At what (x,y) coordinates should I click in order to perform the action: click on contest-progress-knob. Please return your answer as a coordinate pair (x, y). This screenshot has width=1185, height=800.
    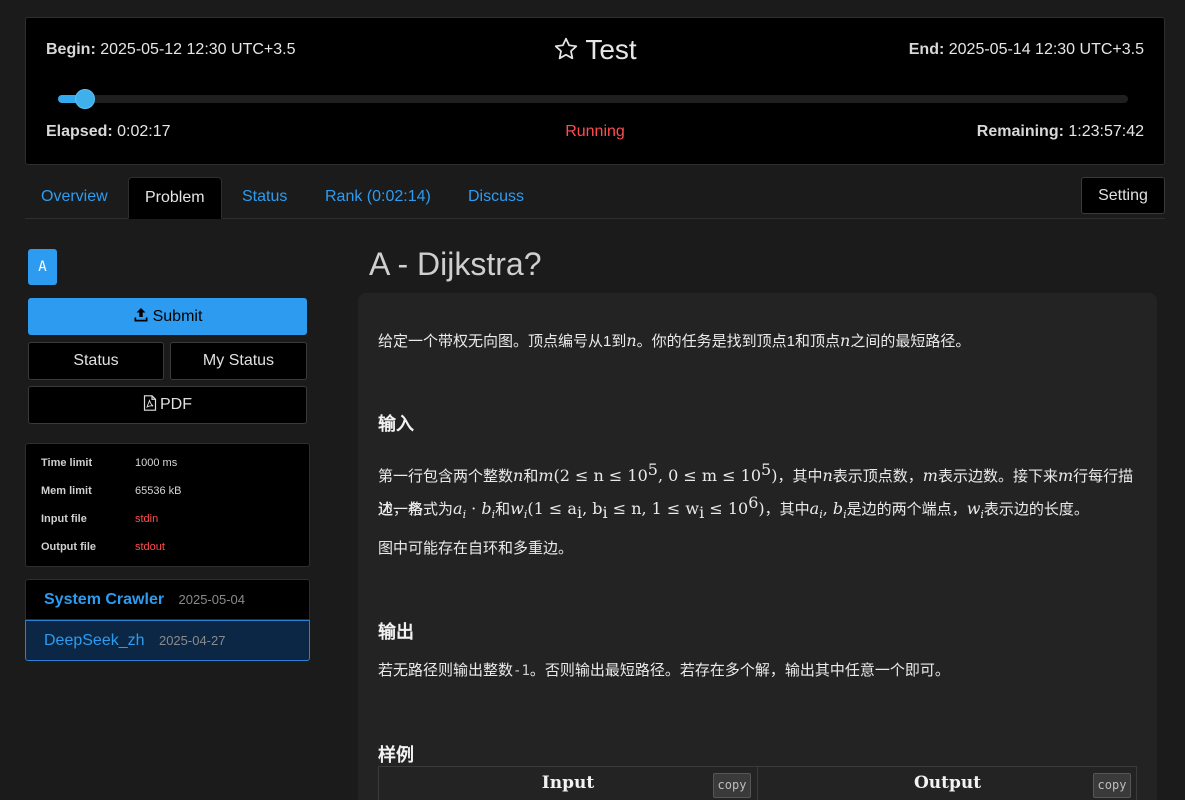
    Looking at the image, I should click on (85, 99).